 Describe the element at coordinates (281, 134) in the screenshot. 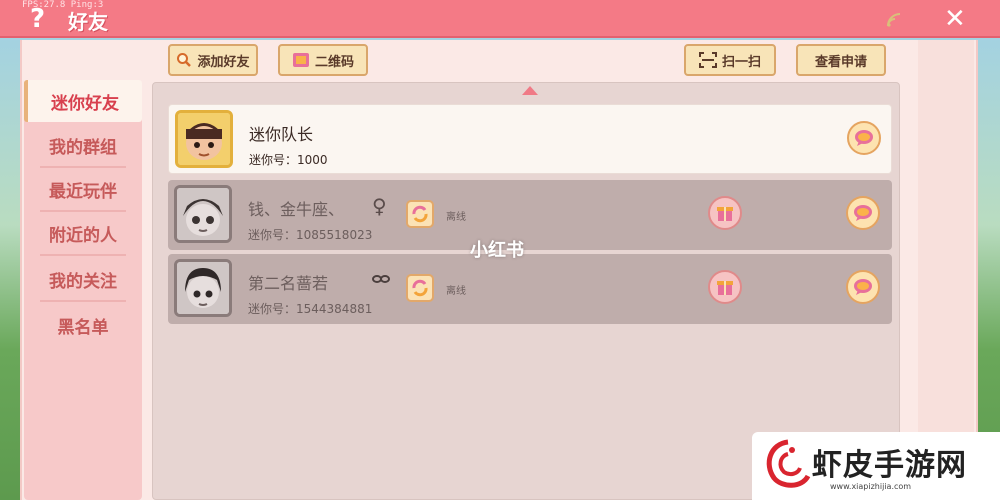

I see `friend-name: 迷你队长` at that location.